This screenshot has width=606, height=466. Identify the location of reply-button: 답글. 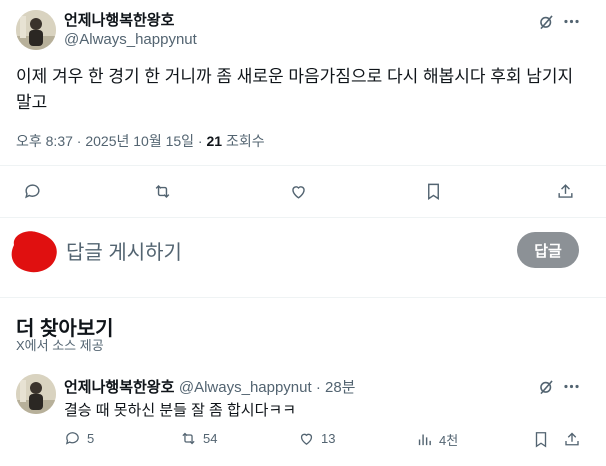
(548, 250).